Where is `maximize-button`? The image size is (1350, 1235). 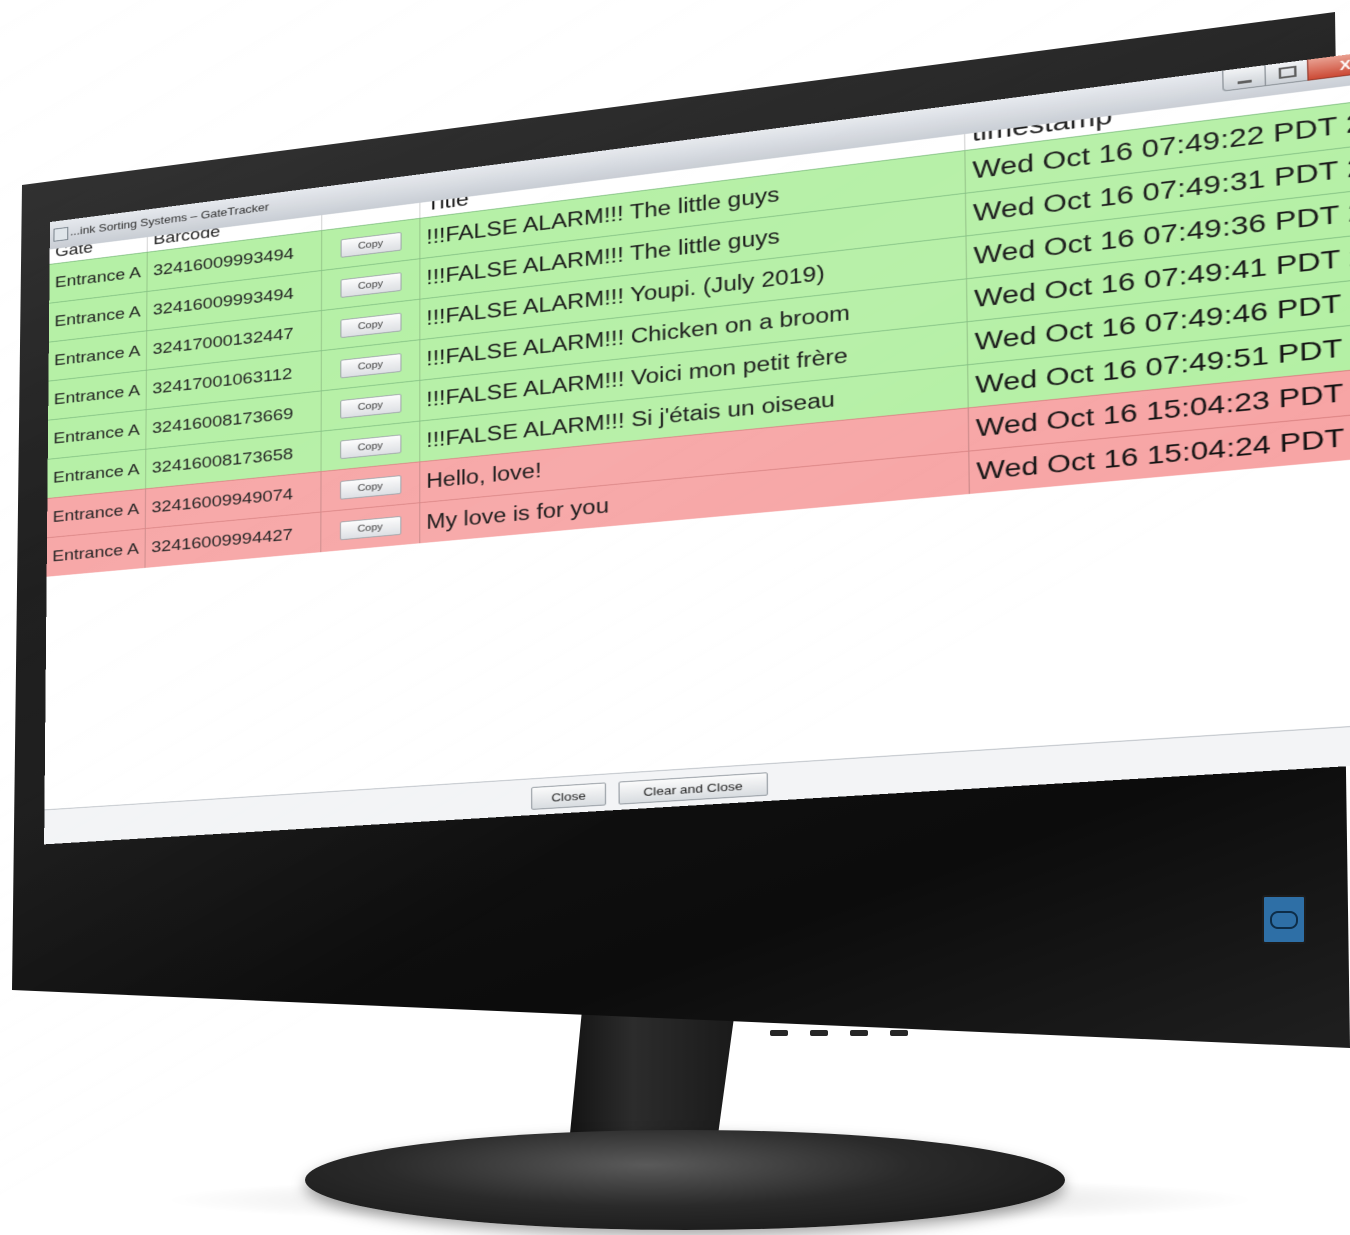
maximize-button is located at coordinates (1287, 73).